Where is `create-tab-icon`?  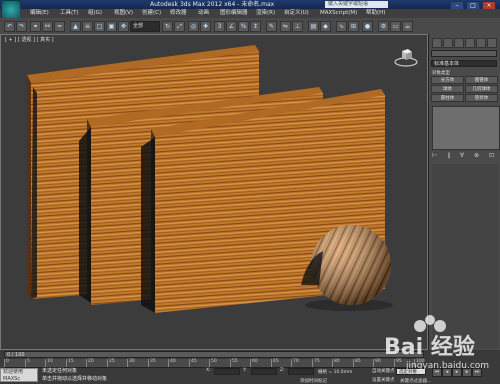 create-tab-icon is located at coordinates (437, 43).